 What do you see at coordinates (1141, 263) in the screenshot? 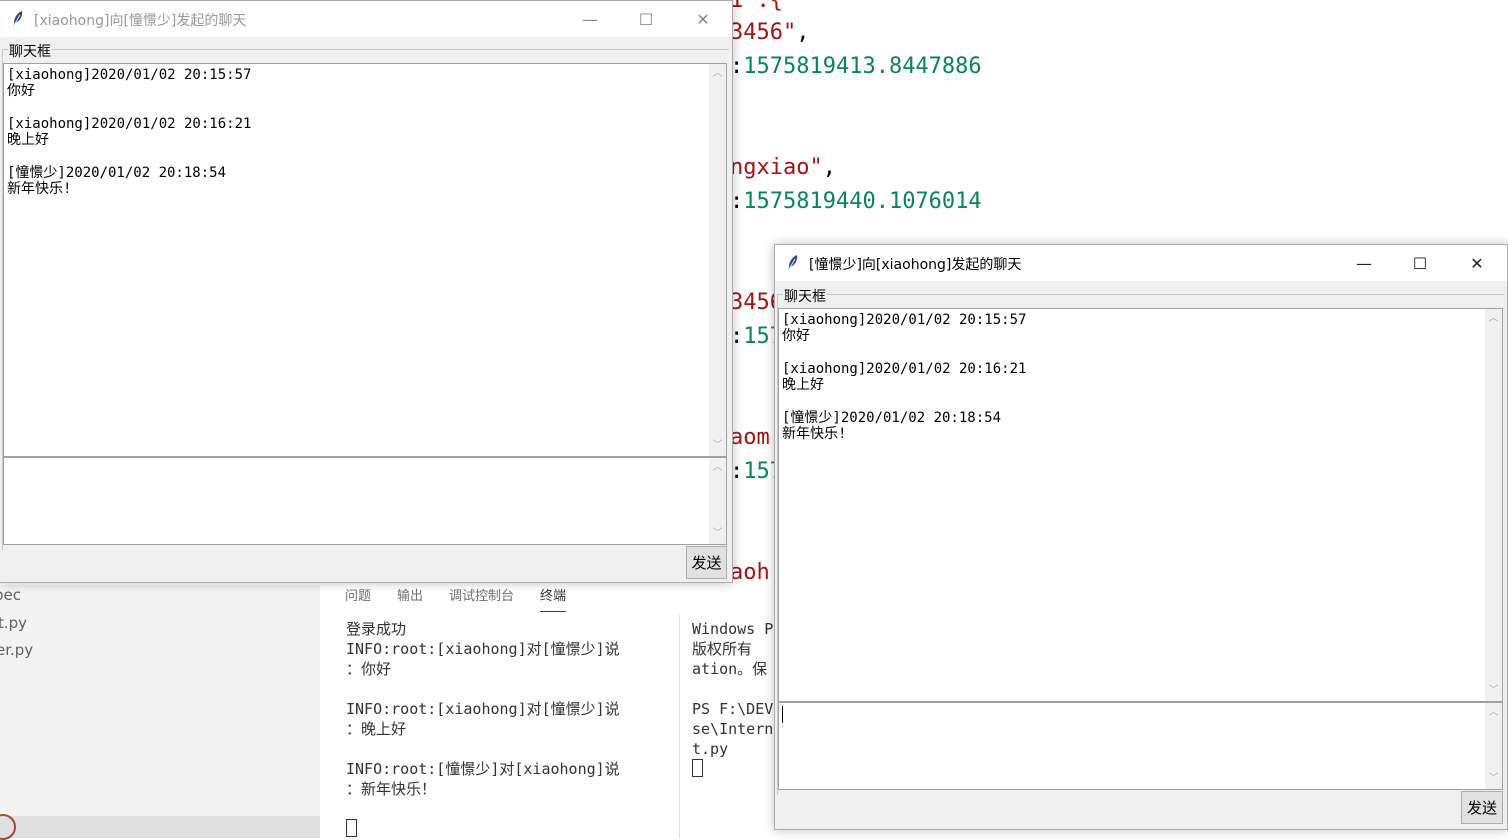
I see `title-bar: [憧憬少]向[xiaohong]发起的聊天 — ☐ ✕` at bounding box center [1141, 263].